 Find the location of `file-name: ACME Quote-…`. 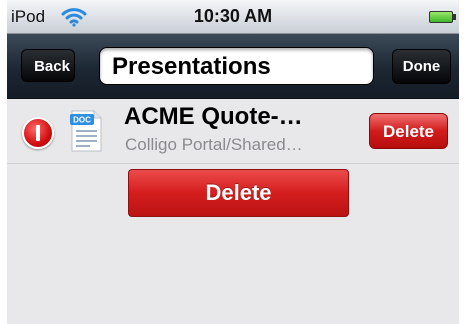

file-name: ACME Quote-… is located at coordinates (213, 116).